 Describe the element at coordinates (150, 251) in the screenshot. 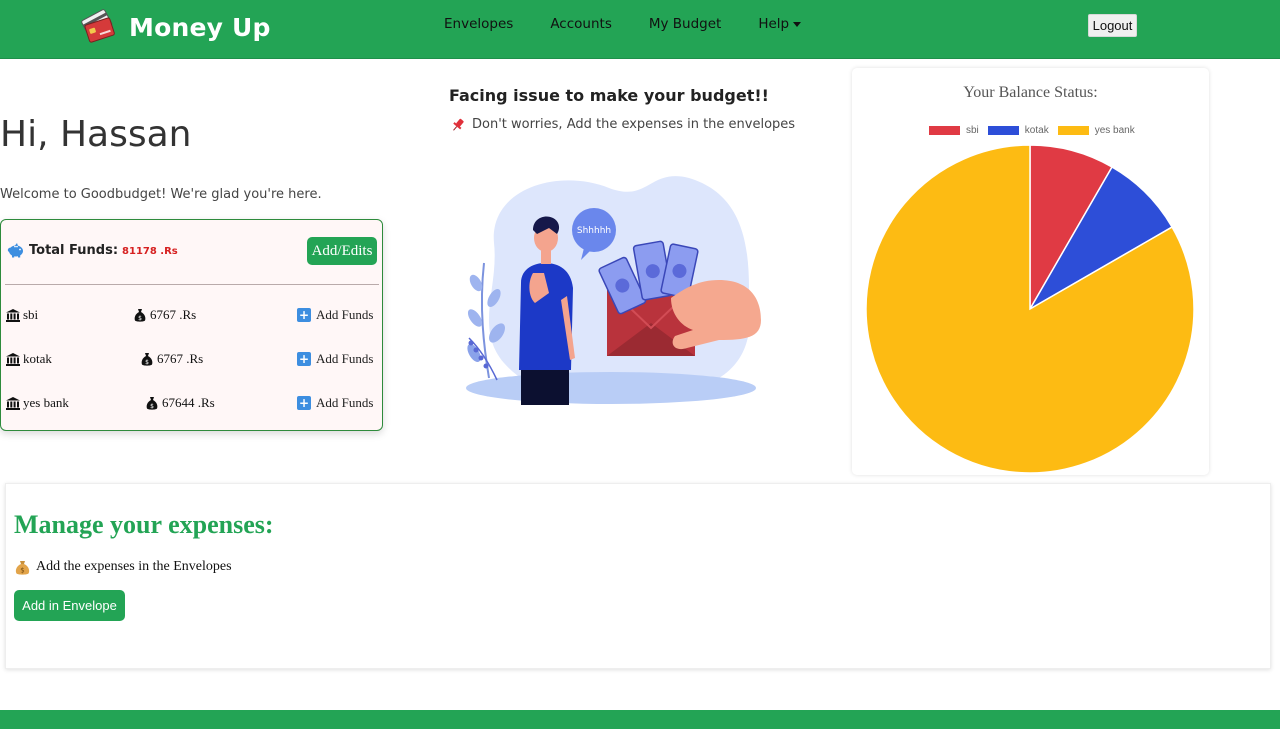

I see `total-funds-value: 81178 .Rs` at that location.